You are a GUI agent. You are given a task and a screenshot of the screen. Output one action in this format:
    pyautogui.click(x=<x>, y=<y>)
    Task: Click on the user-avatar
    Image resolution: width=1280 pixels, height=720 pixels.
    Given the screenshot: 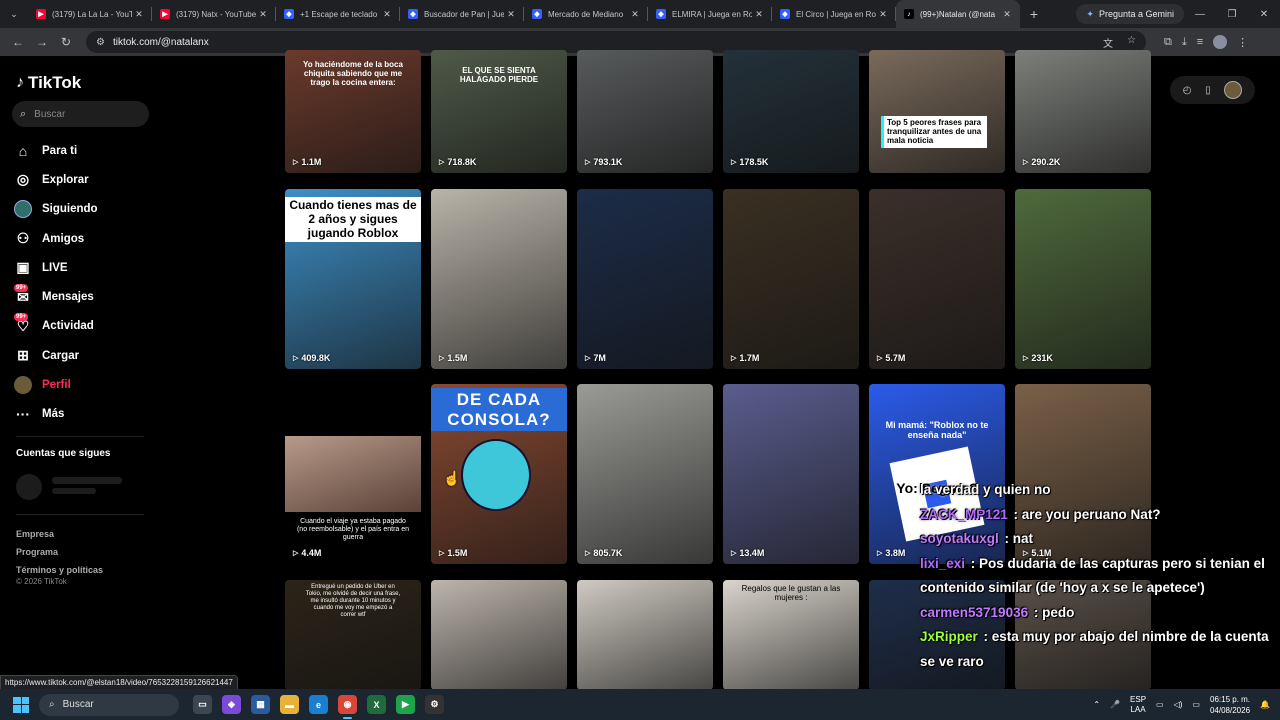 What is the action you would take?
    pyautogui.click(x=1233, y=90)
    